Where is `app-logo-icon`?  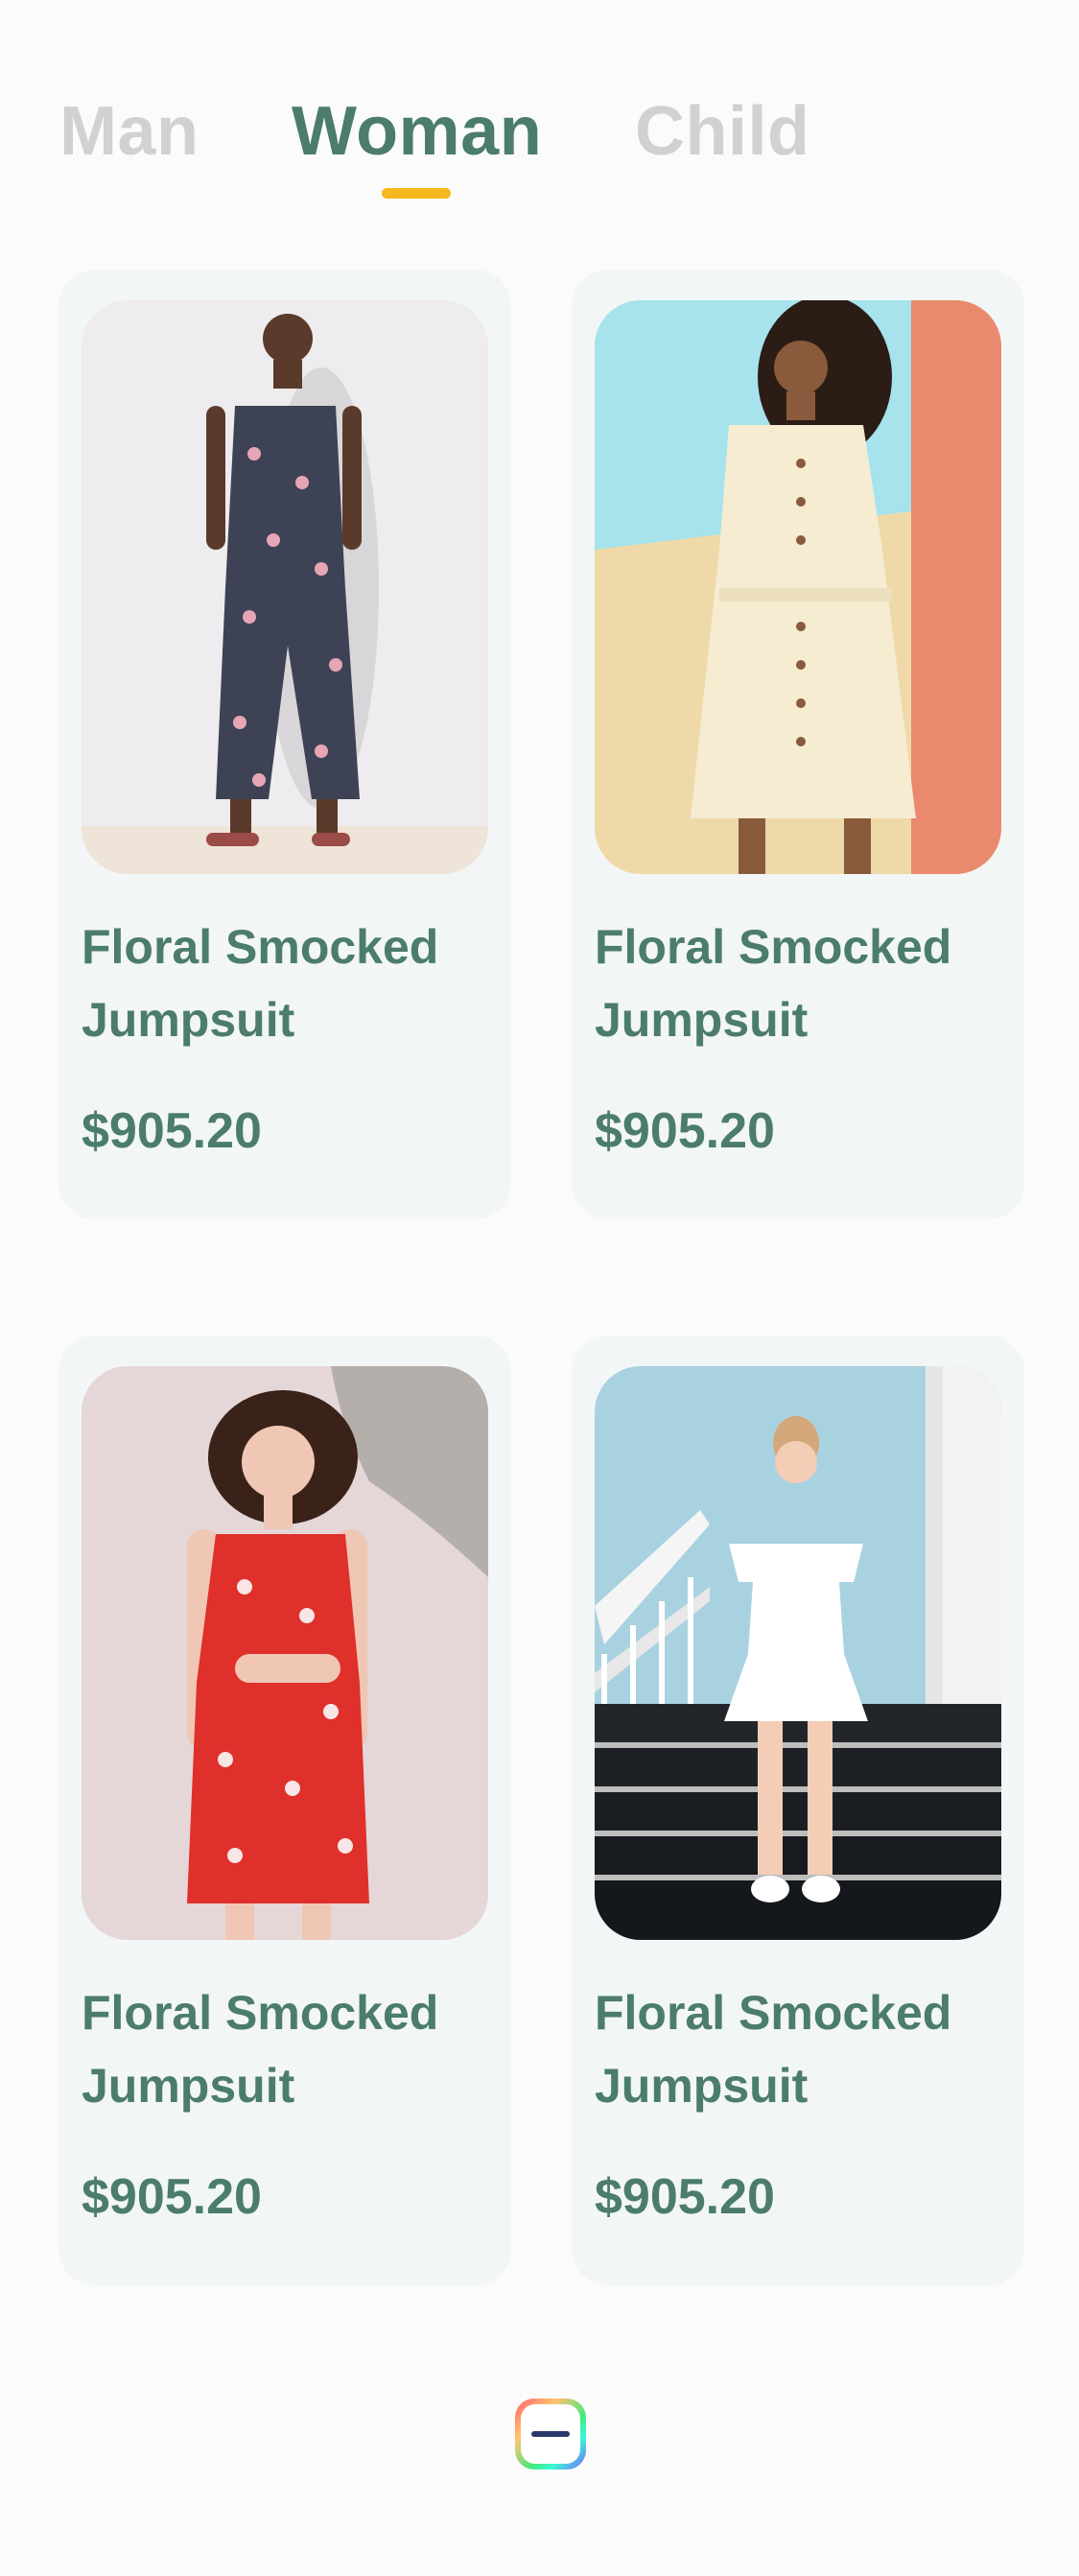 app-logo-icon is located at coordinates (550, 2435).